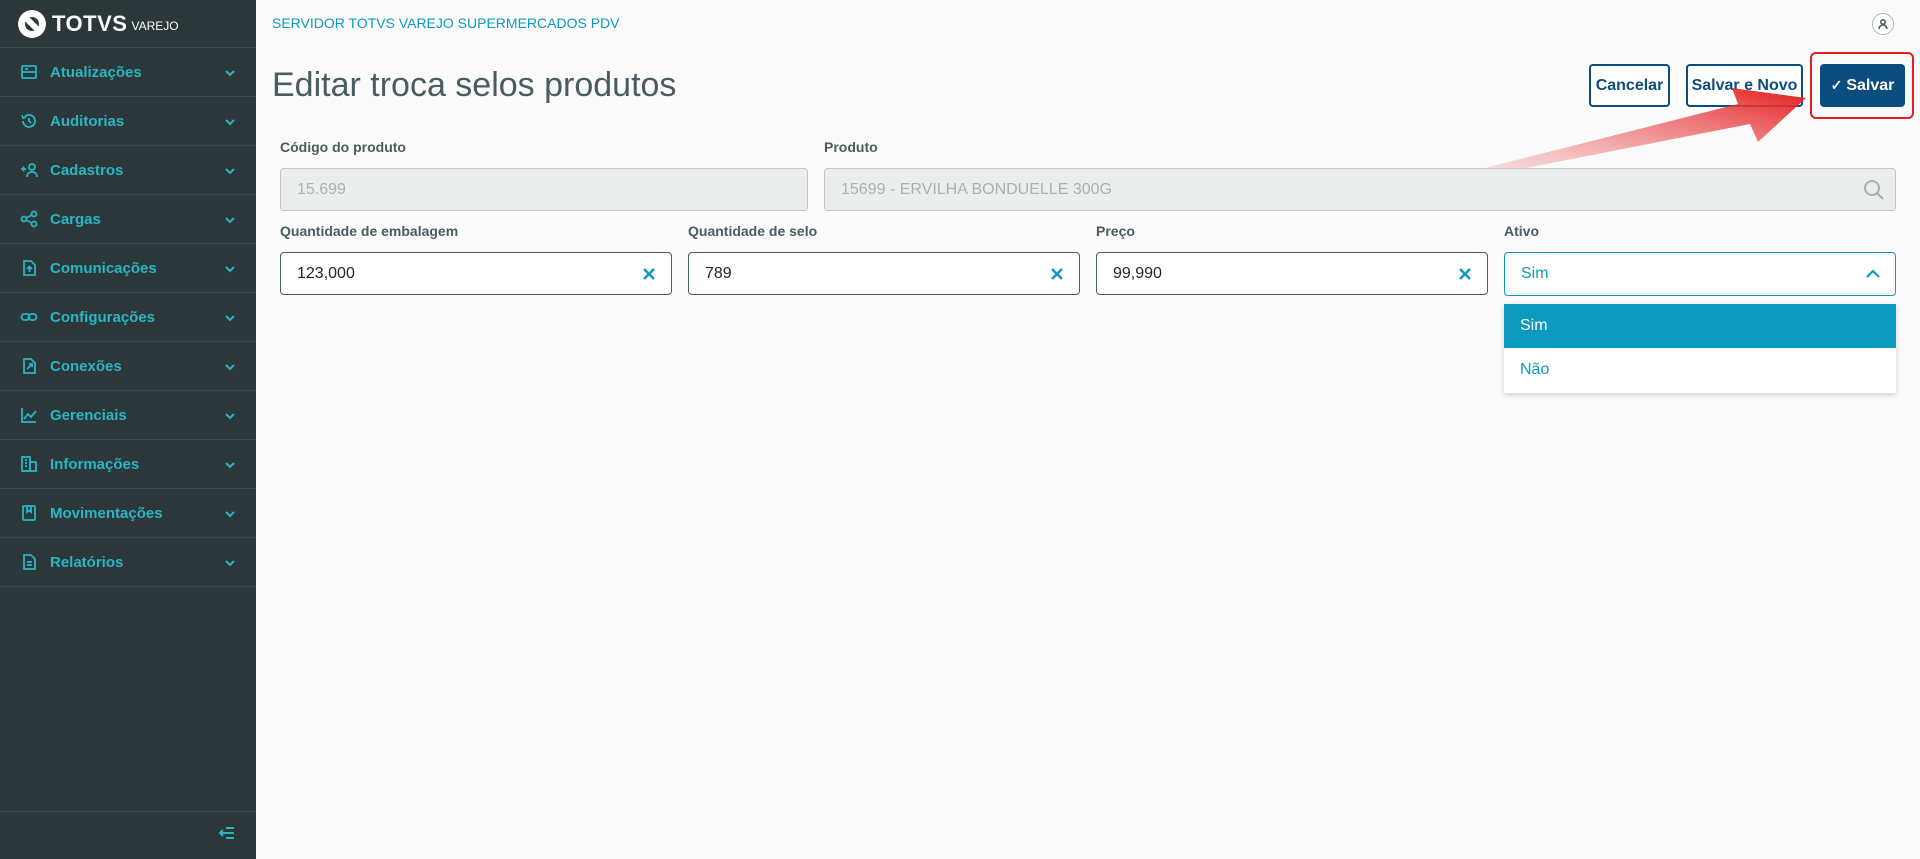 This screenshot has width=1920, height=859. I want to click on cancel-button: Cancelar, so click(1629, 85).